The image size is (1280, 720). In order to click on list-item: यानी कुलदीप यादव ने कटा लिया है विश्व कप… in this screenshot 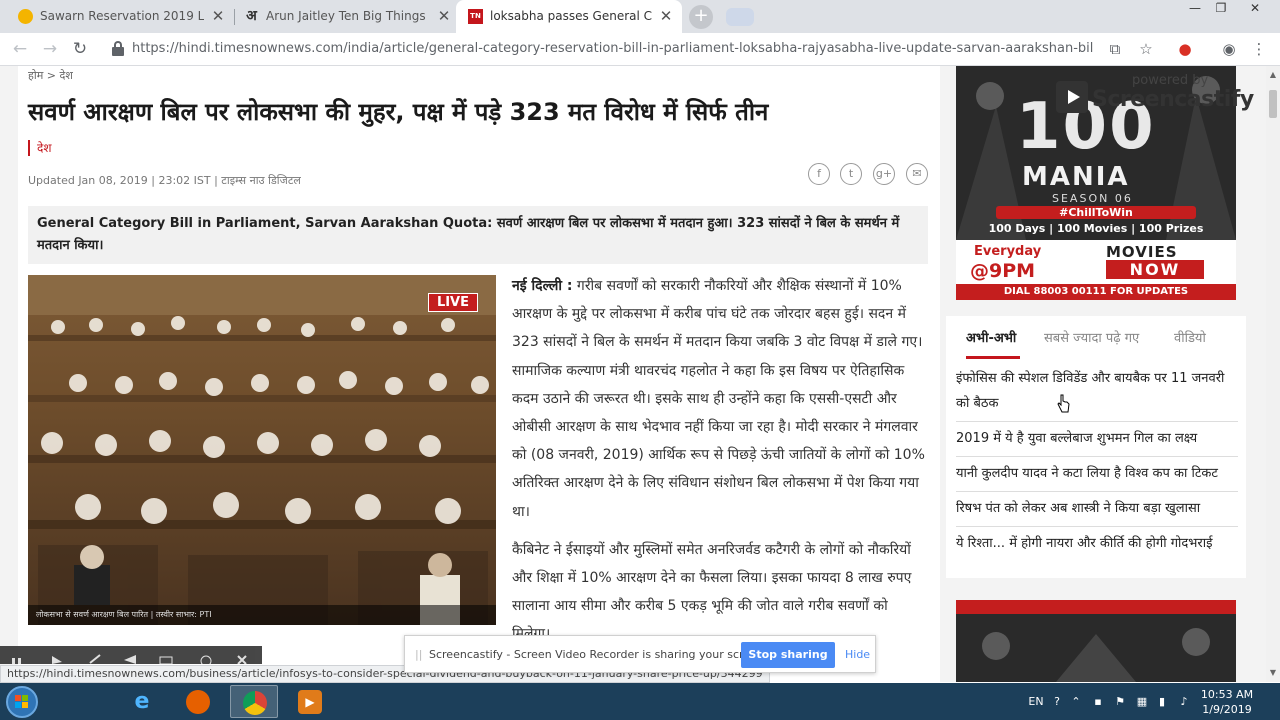, I will do `click(1097, 474)`.